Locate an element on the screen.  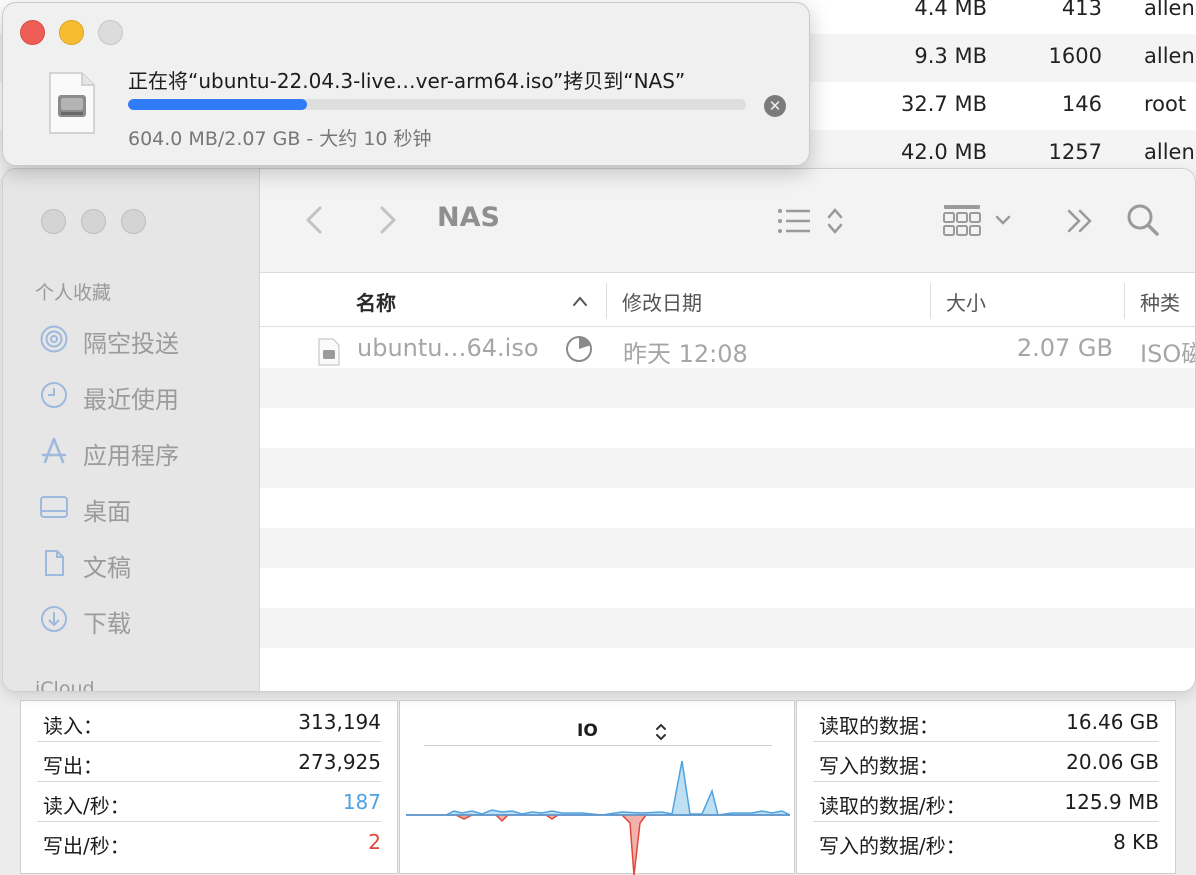
group-by-icon is located at coordinates (979, 220).